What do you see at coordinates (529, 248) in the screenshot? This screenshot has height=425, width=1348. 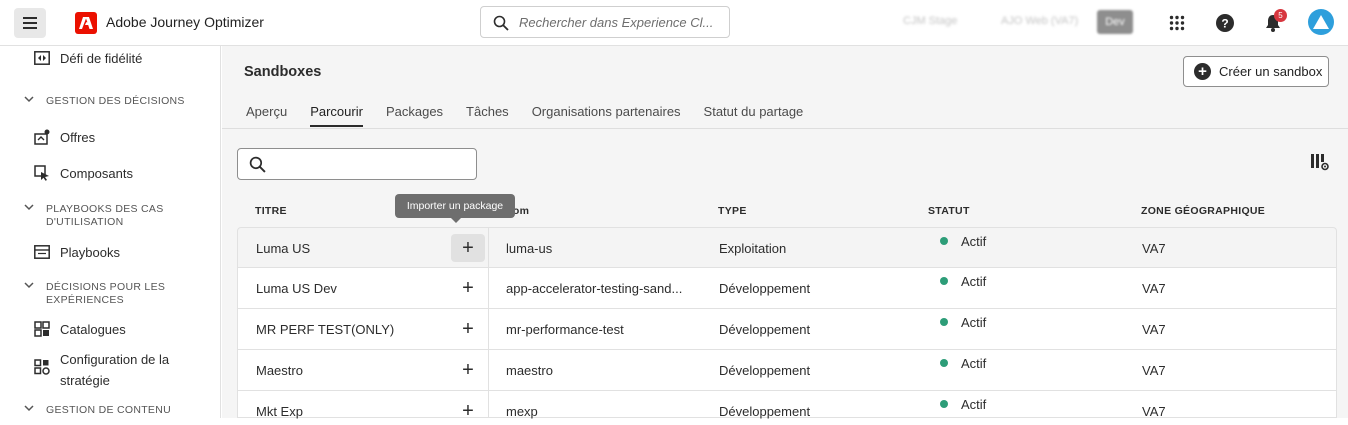 I see `cell-name: luma-us` at bounding box center [529, 248].